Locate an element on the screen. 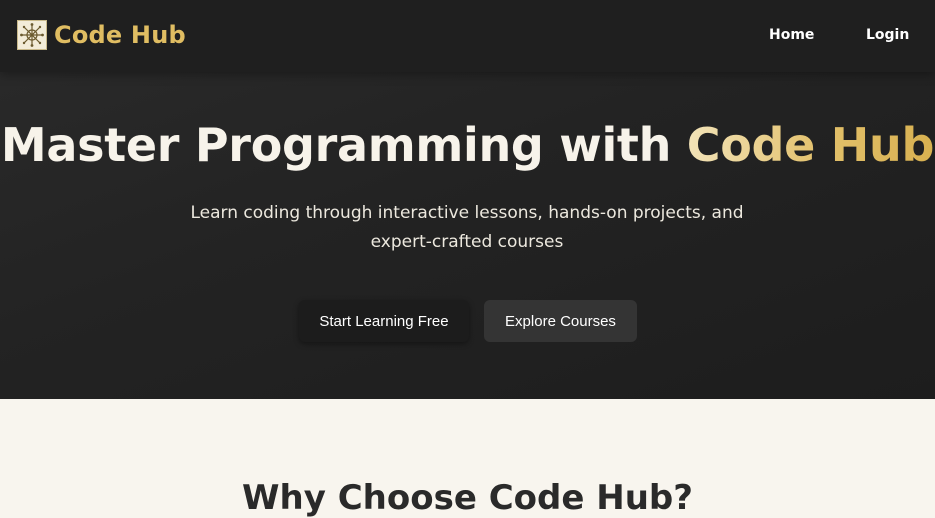  hero-title: Master Programming with Code Hub is located at coordinates (467, 145).